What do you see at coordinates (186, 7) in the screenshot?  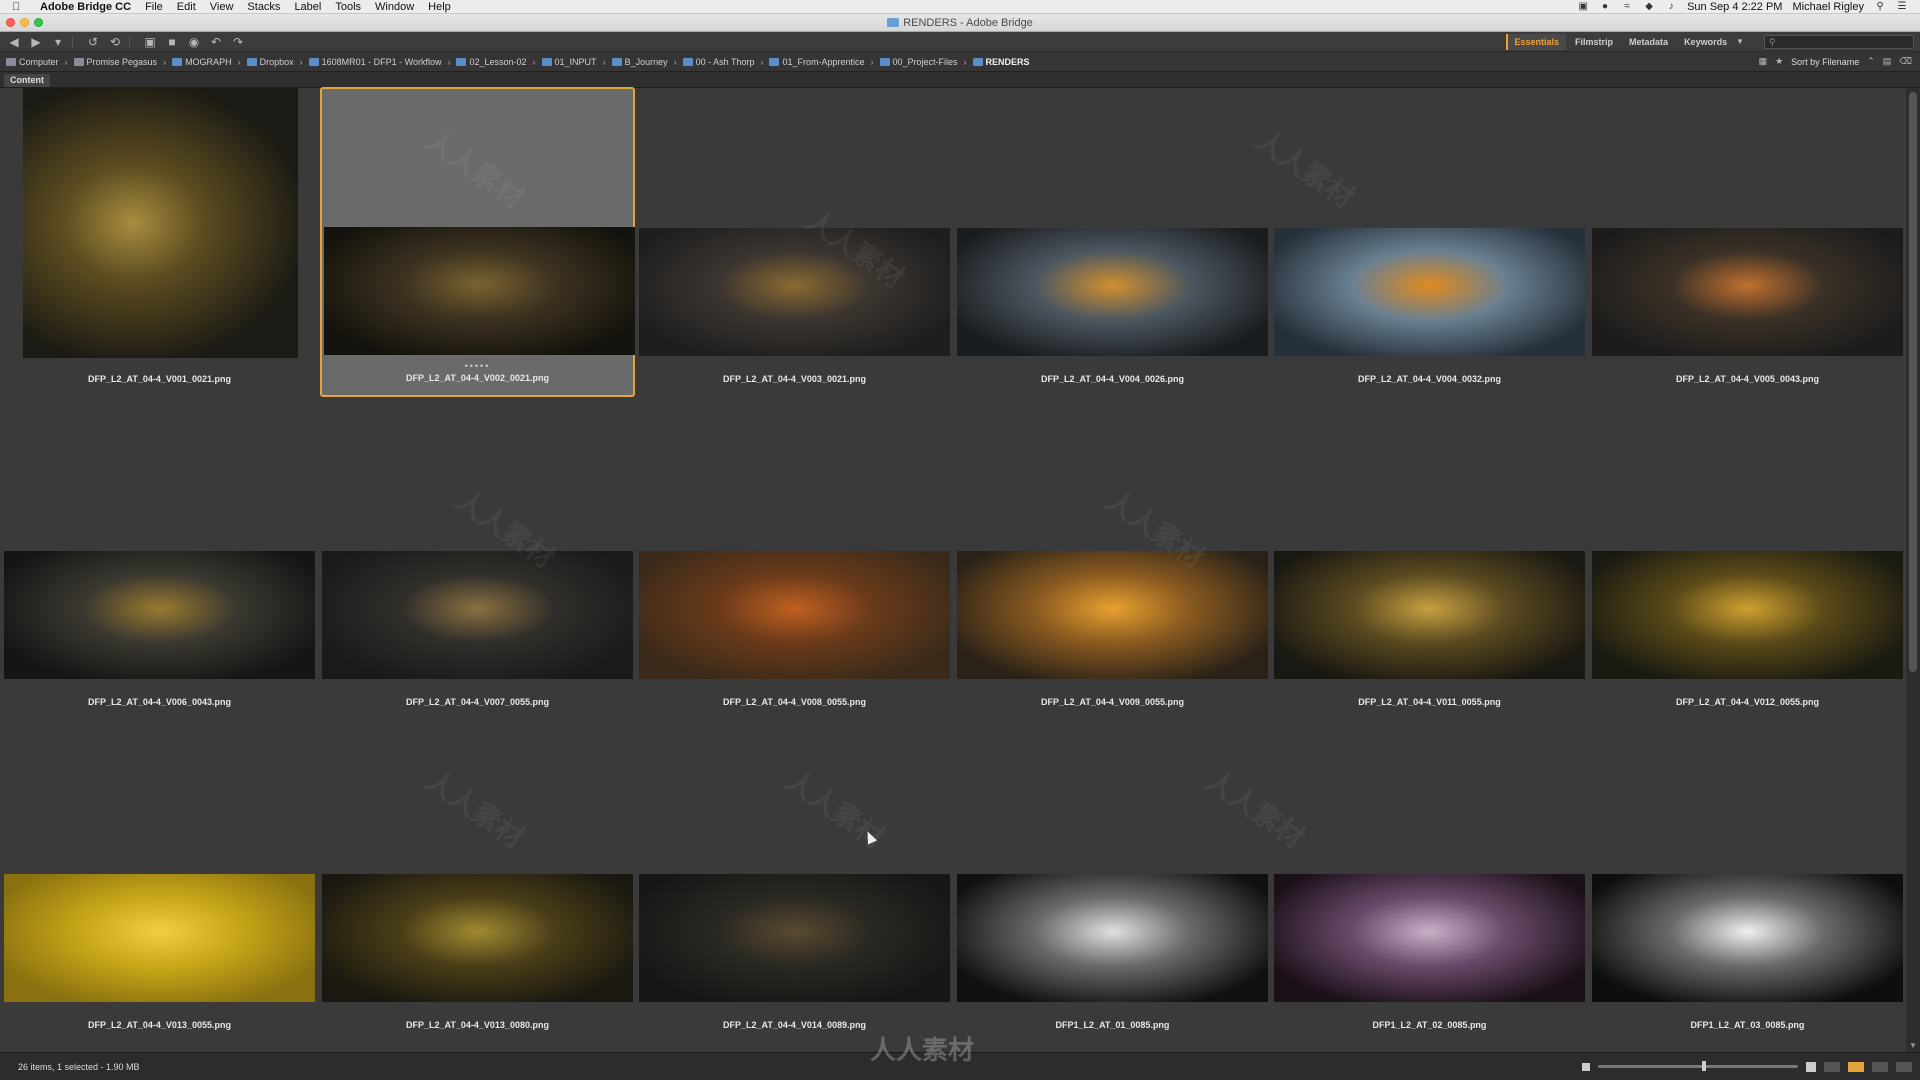 I see `menu-edit: Edit` at bounding box center [186, 7].